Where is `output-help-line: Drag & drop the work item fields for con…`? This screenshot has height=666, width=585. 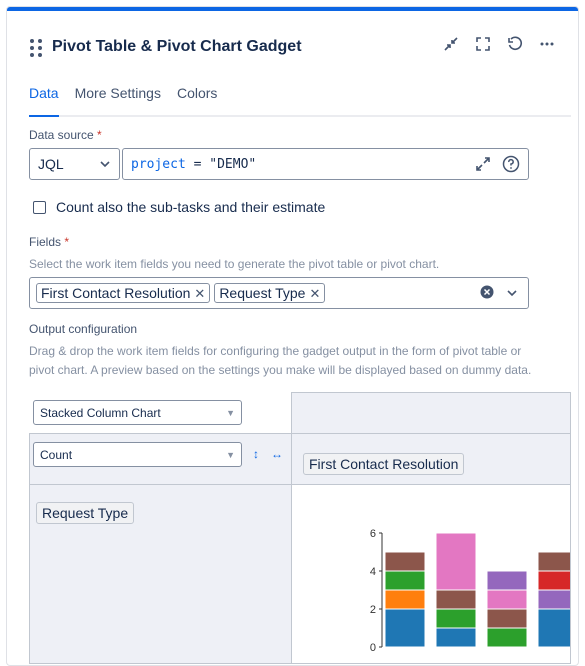
output-help-line: Drag & drop the work item fields for con… is located at coordinates (275, 351).